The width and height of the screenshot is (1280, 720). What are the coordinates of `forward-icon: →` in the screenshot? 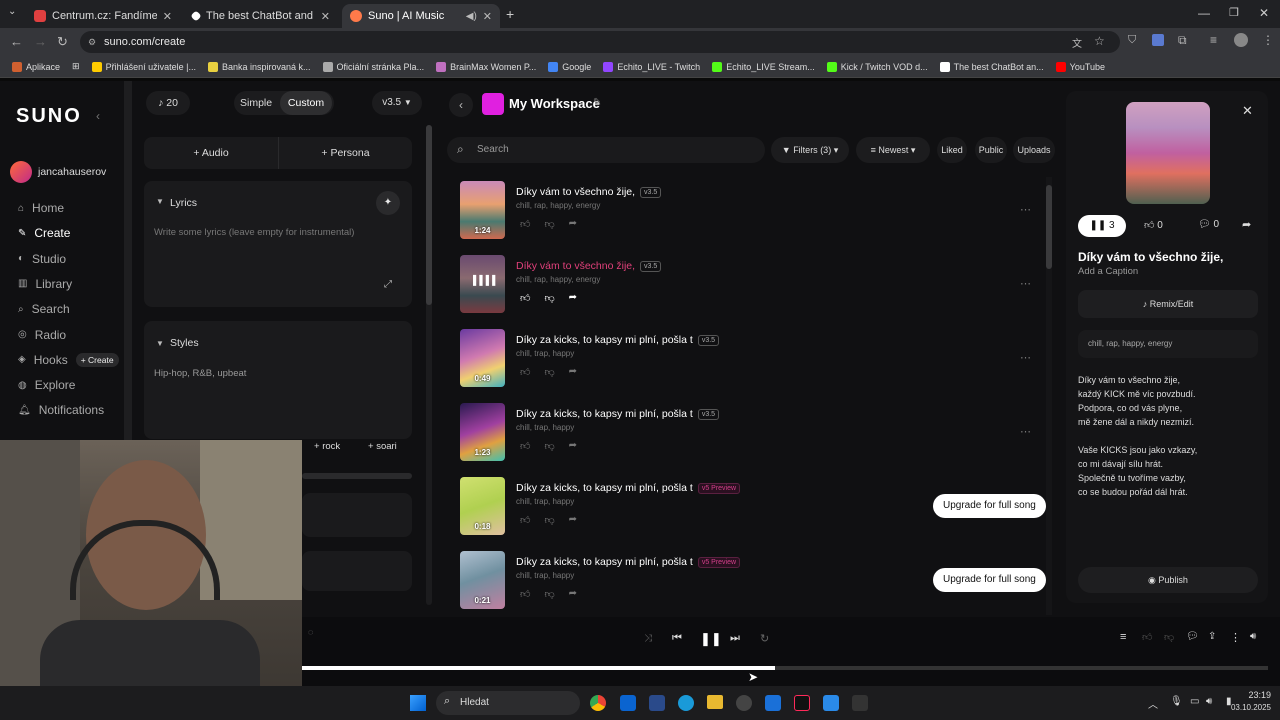 It's located at (40, 41).